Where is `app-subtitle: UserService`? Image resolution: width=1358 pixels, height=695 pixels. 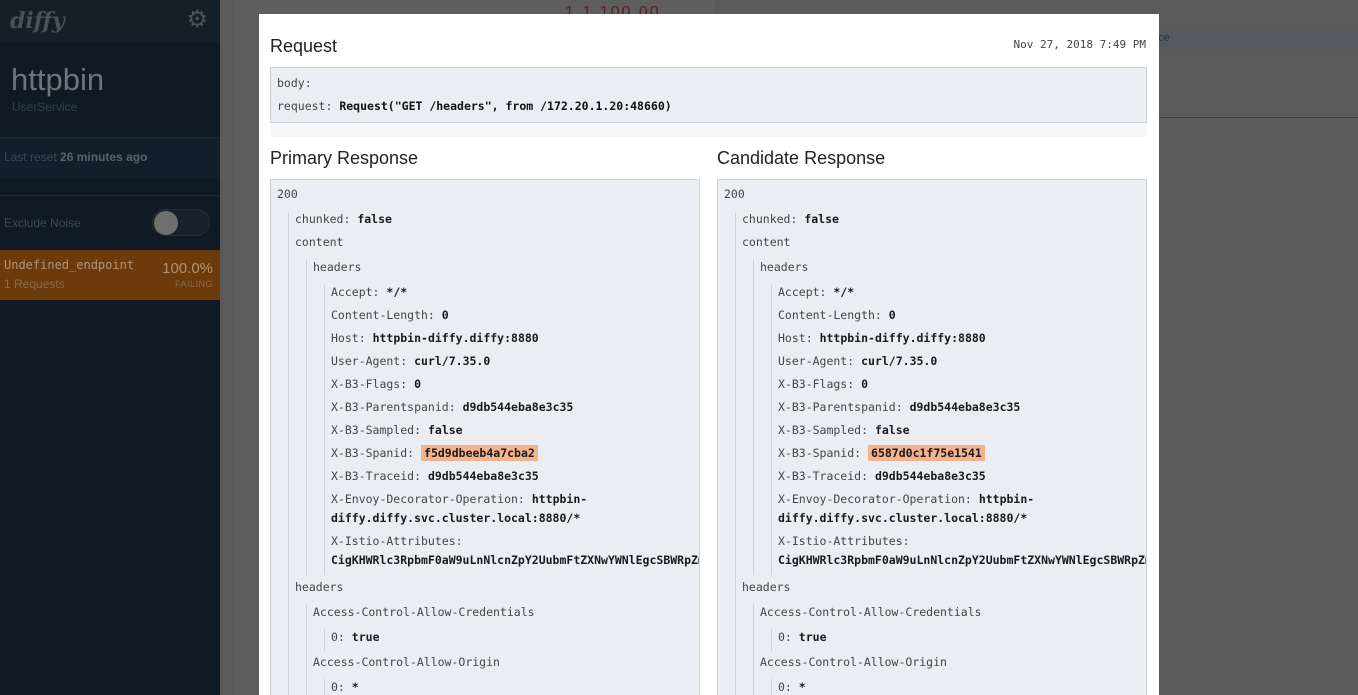 app-subtitle: UserService is located at coordinates (45, 107).